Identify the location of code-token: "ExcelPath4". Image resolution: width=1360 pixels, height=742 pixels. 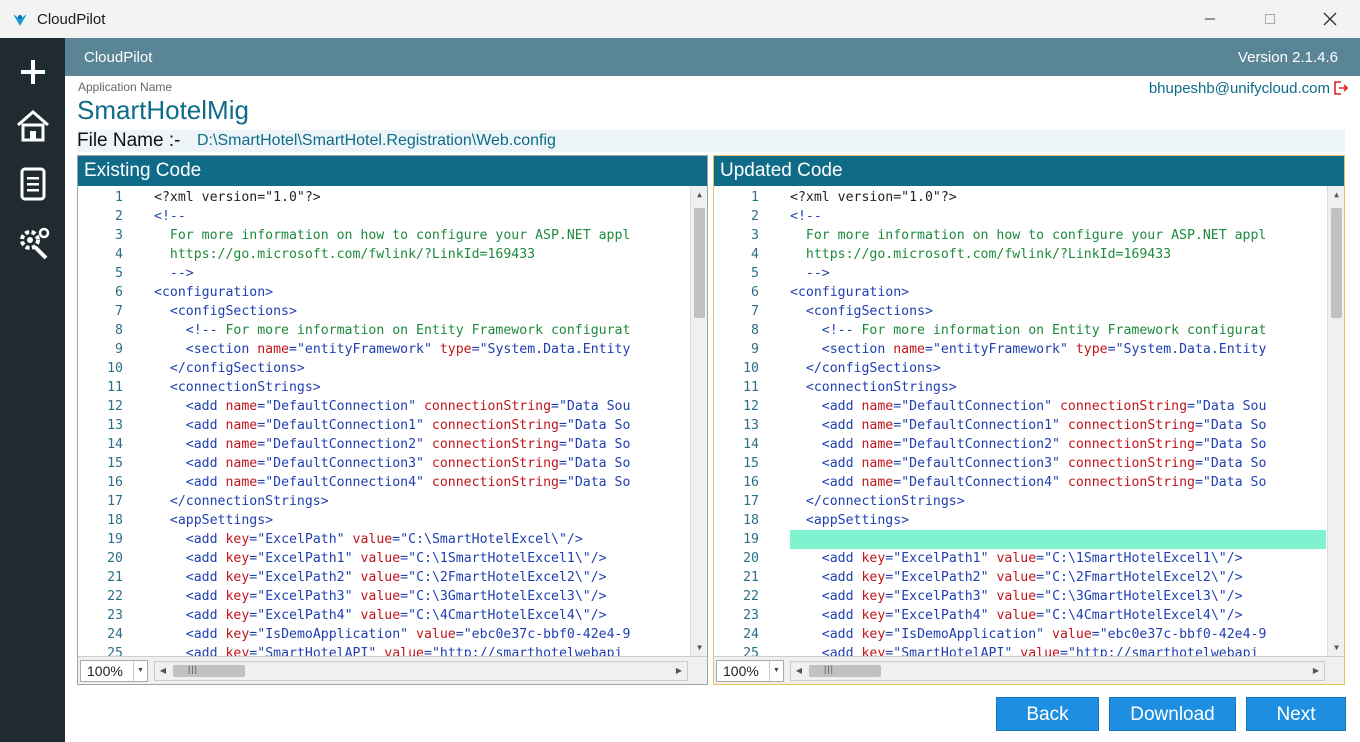
(309, 615).